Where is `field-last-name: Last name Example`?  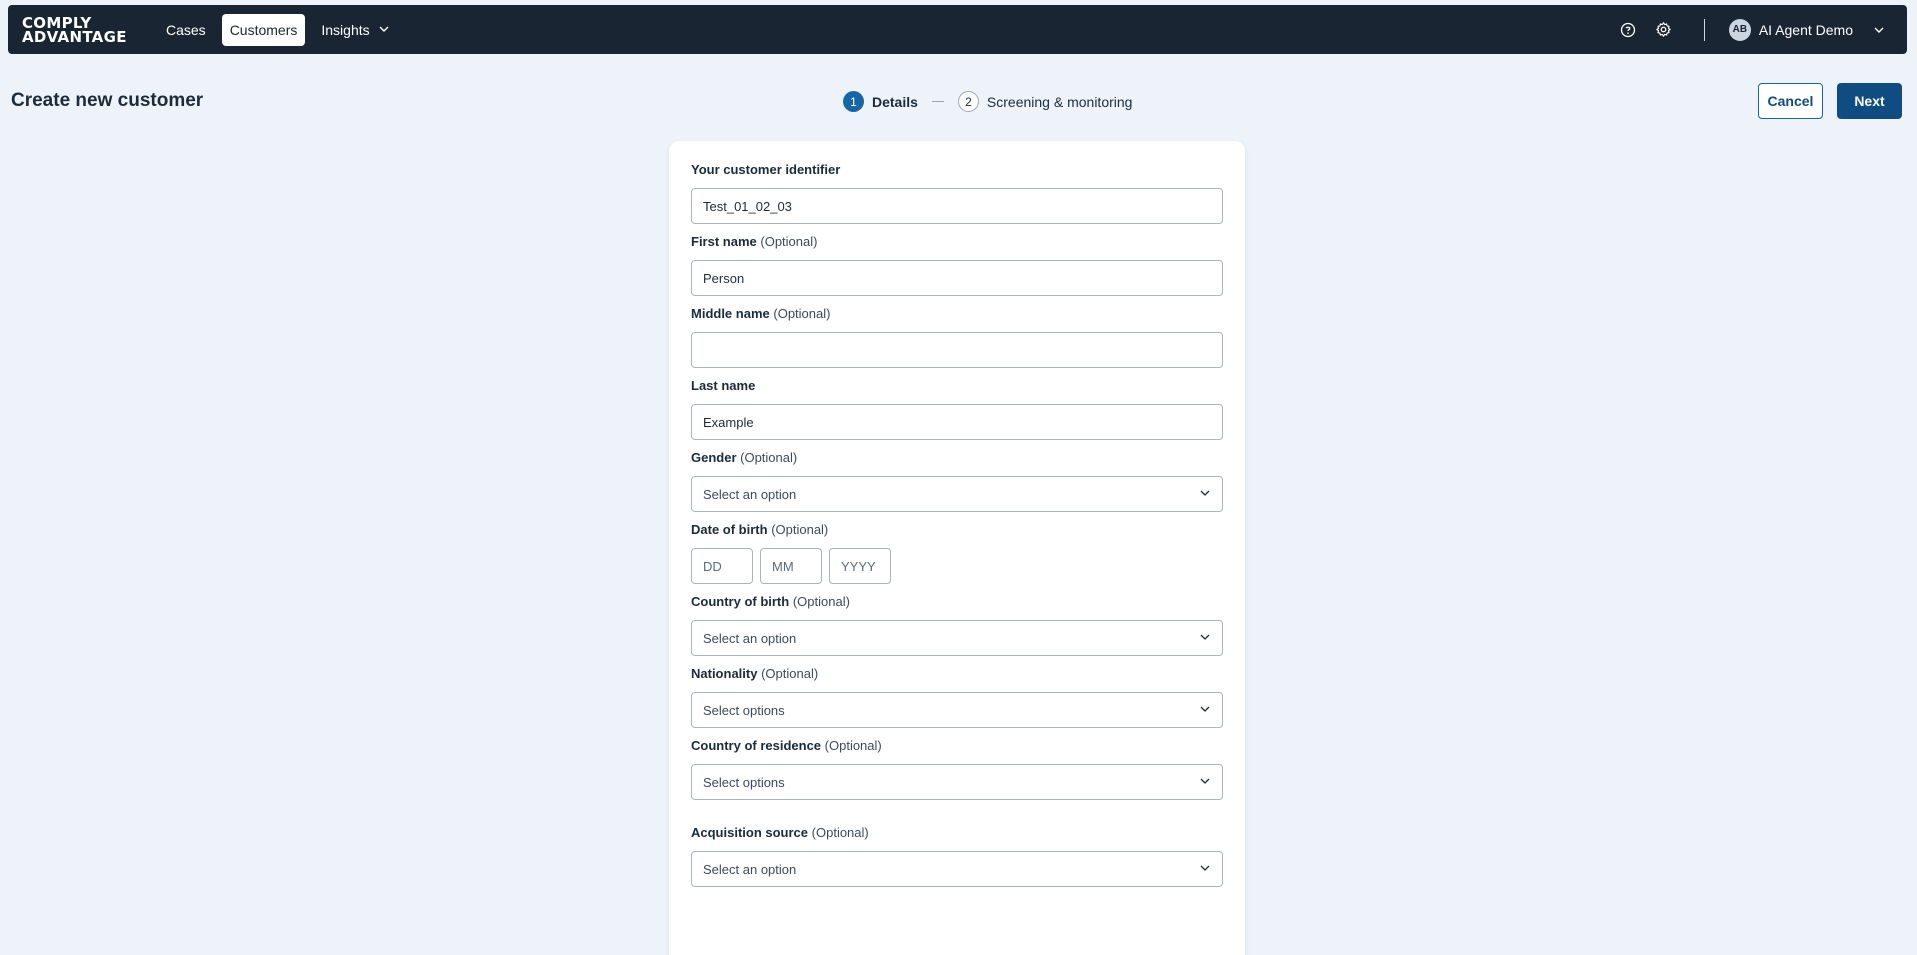
field-last-name: Last name Example is located at coordinates (957, 409).